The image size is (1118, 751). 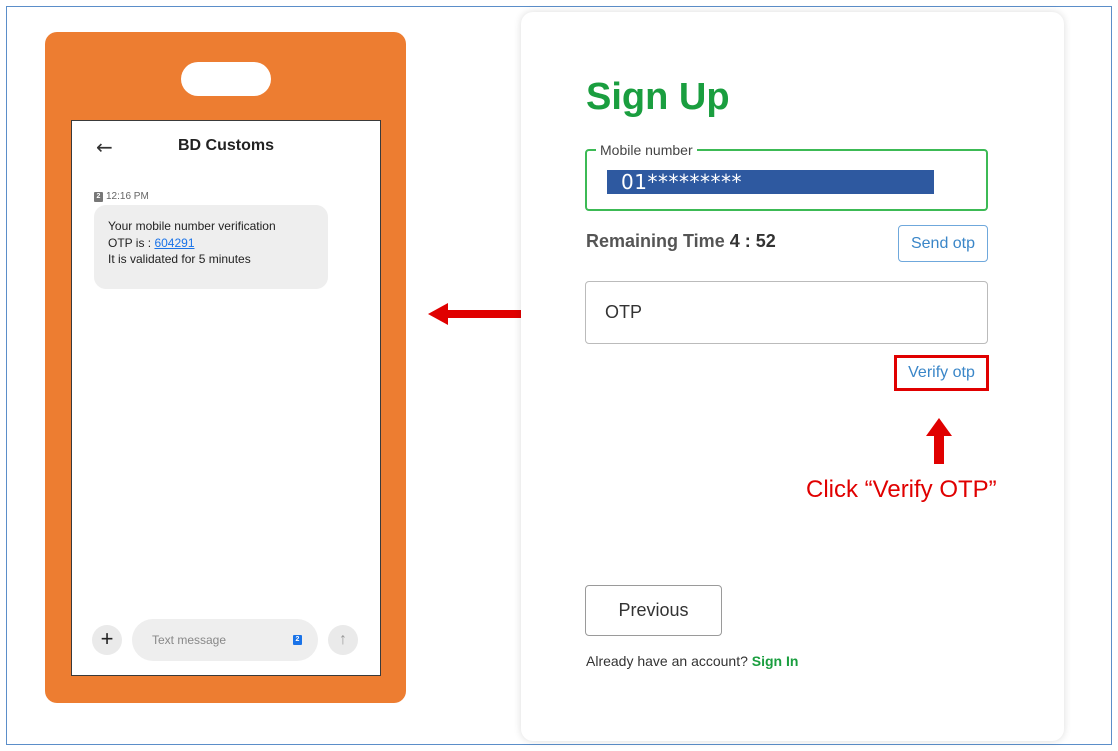 I want to click on otp-code-link: 604291, so click(x=174, y=243).